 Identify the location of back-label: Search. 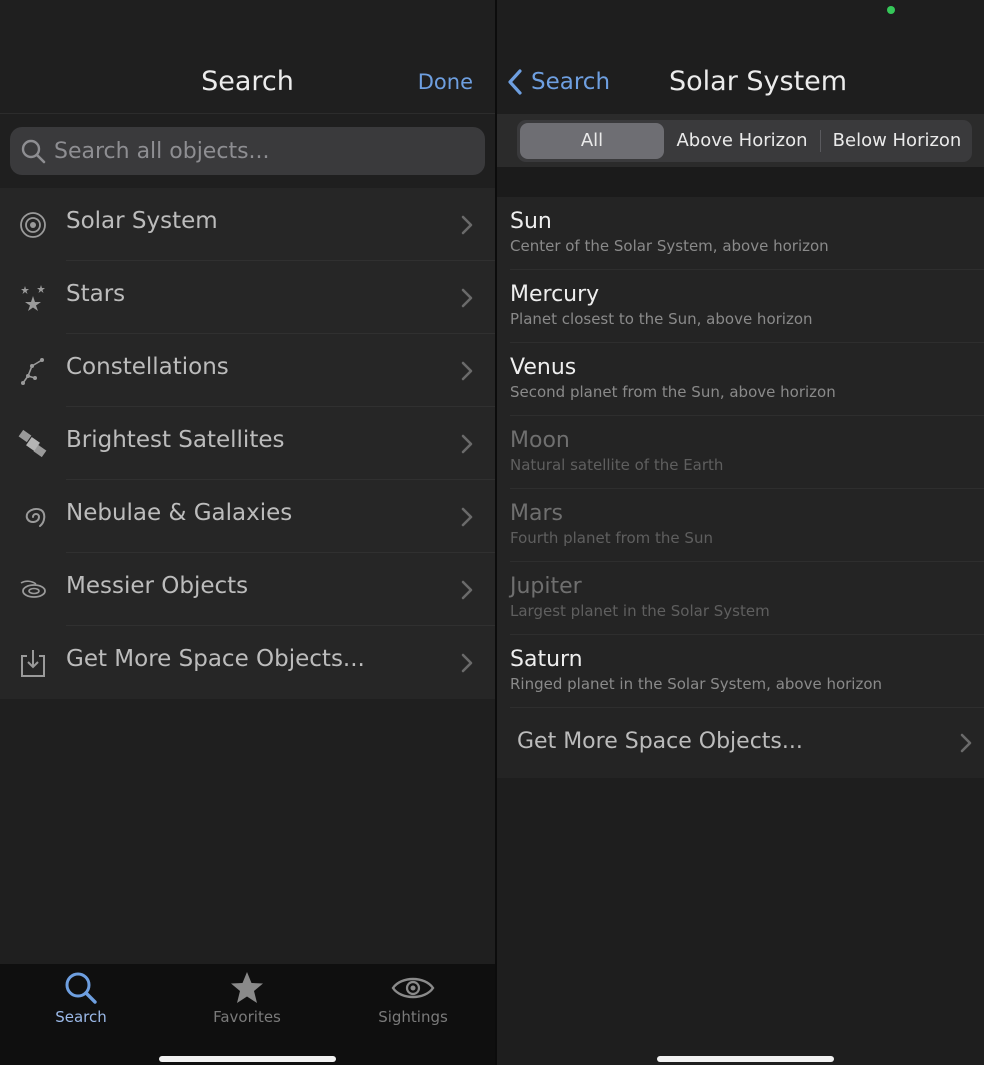
(571, 82).